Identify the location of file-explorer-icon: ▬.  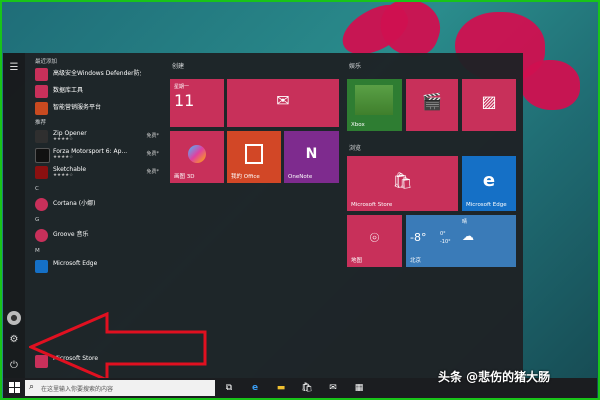
(281, 388).